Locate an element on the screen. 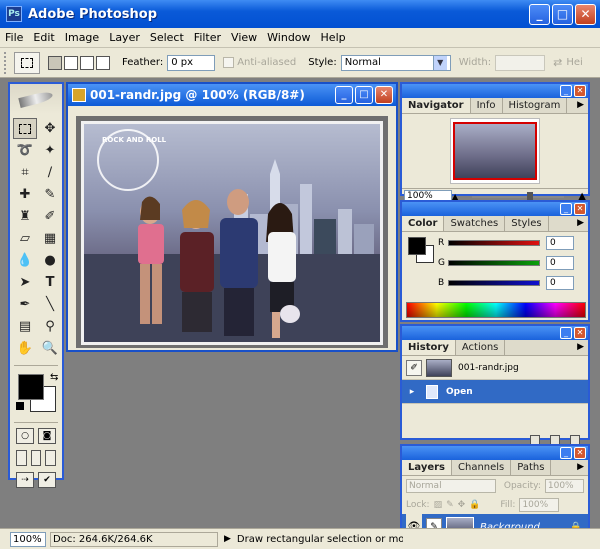 This screenshot has height=549, width=600. red-value-input: 0 is located at coordinates (560, 243).